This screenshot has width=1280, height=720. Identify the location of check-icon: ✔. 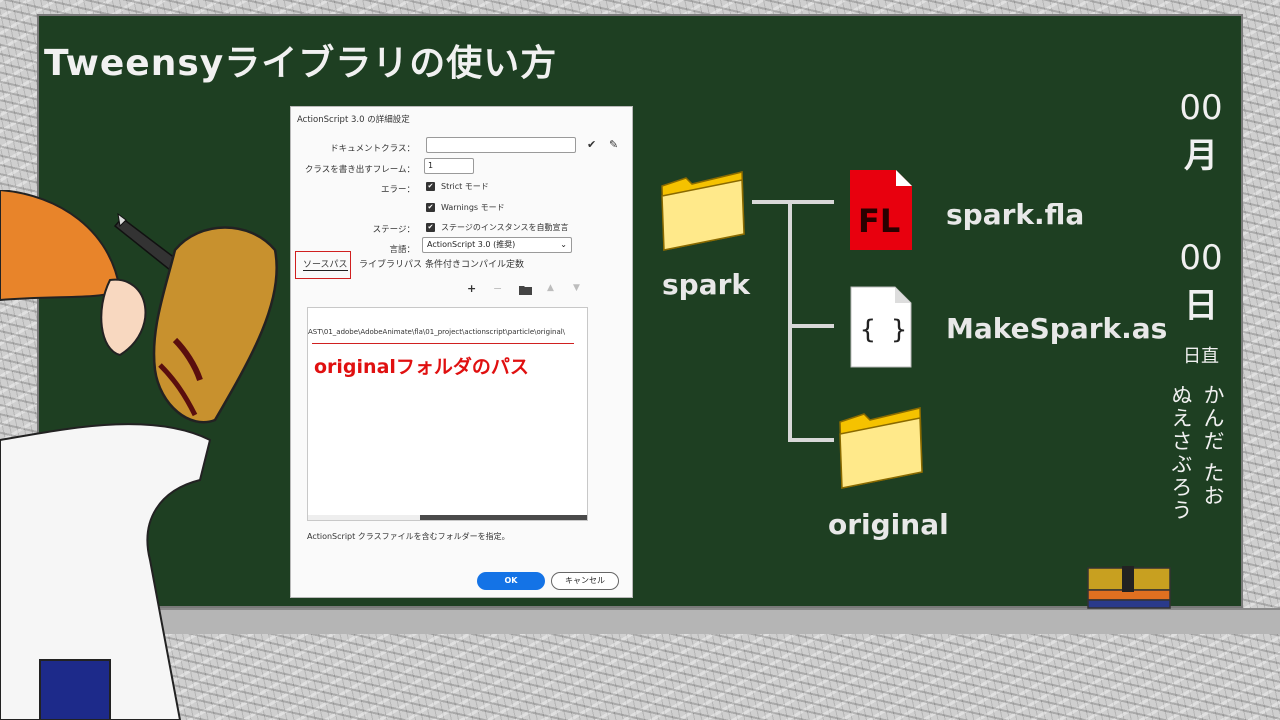
(591, 144).